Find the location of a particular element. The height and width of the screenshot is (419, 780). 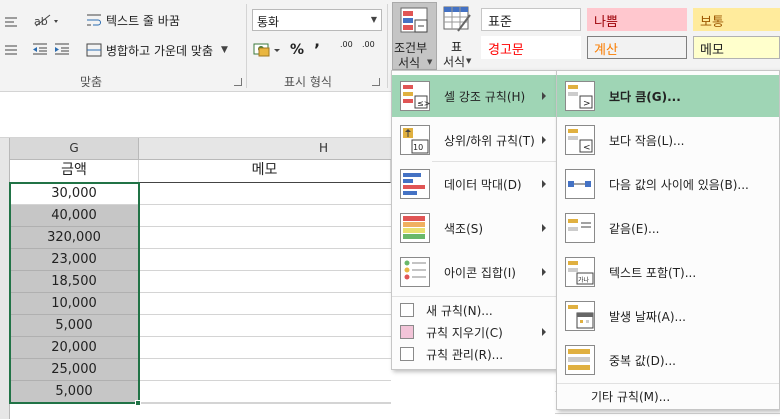

greater-than-icon: > is located at coordinates (580, 96).